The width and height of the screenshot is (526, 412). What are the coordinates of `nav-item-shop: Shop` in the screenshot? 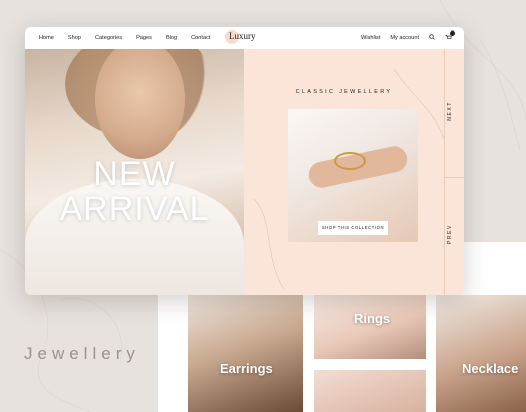 It's located at (74, 38).